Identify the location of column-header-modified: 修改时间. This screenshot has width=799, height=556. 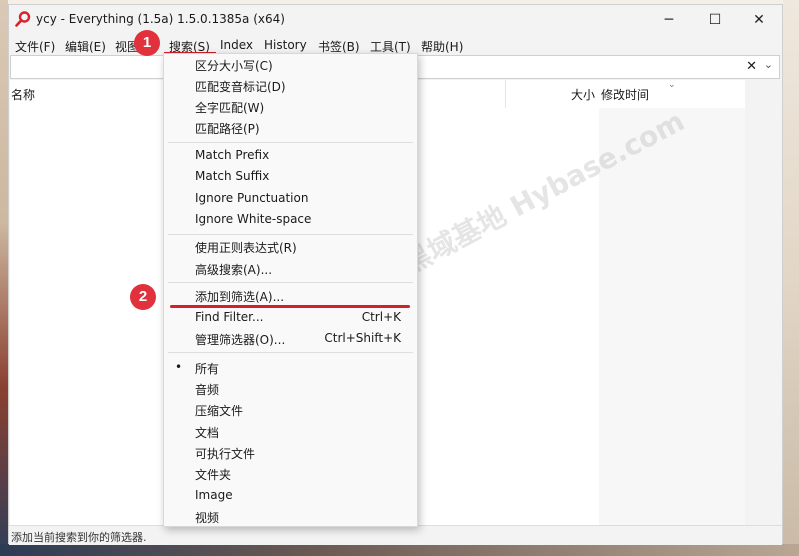
(625, 94).